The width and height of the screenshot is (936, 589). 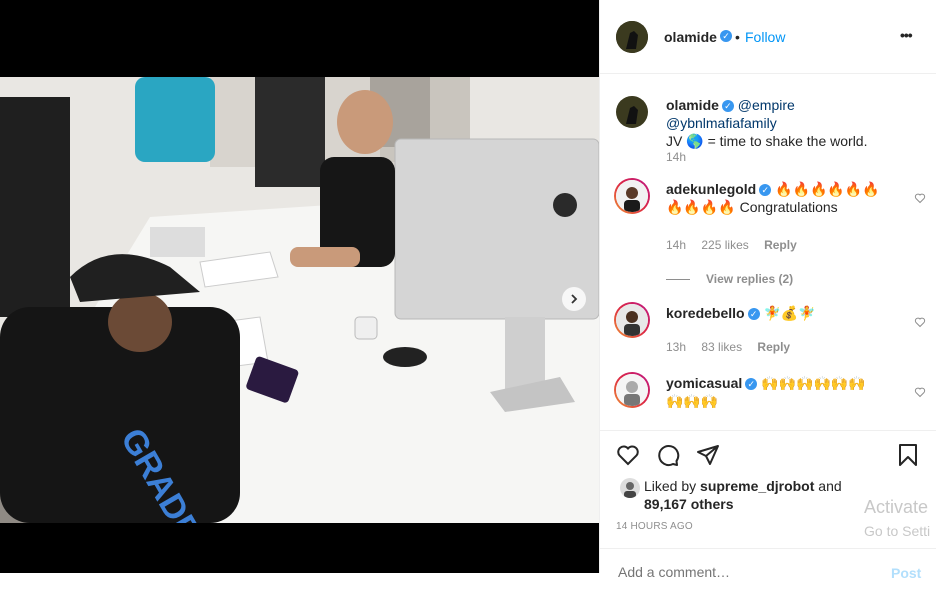 What do you see at coordinates (724, 245) in the screenshot?
I see `comment-likes: 225 likes` at bounding box center [724, 245].